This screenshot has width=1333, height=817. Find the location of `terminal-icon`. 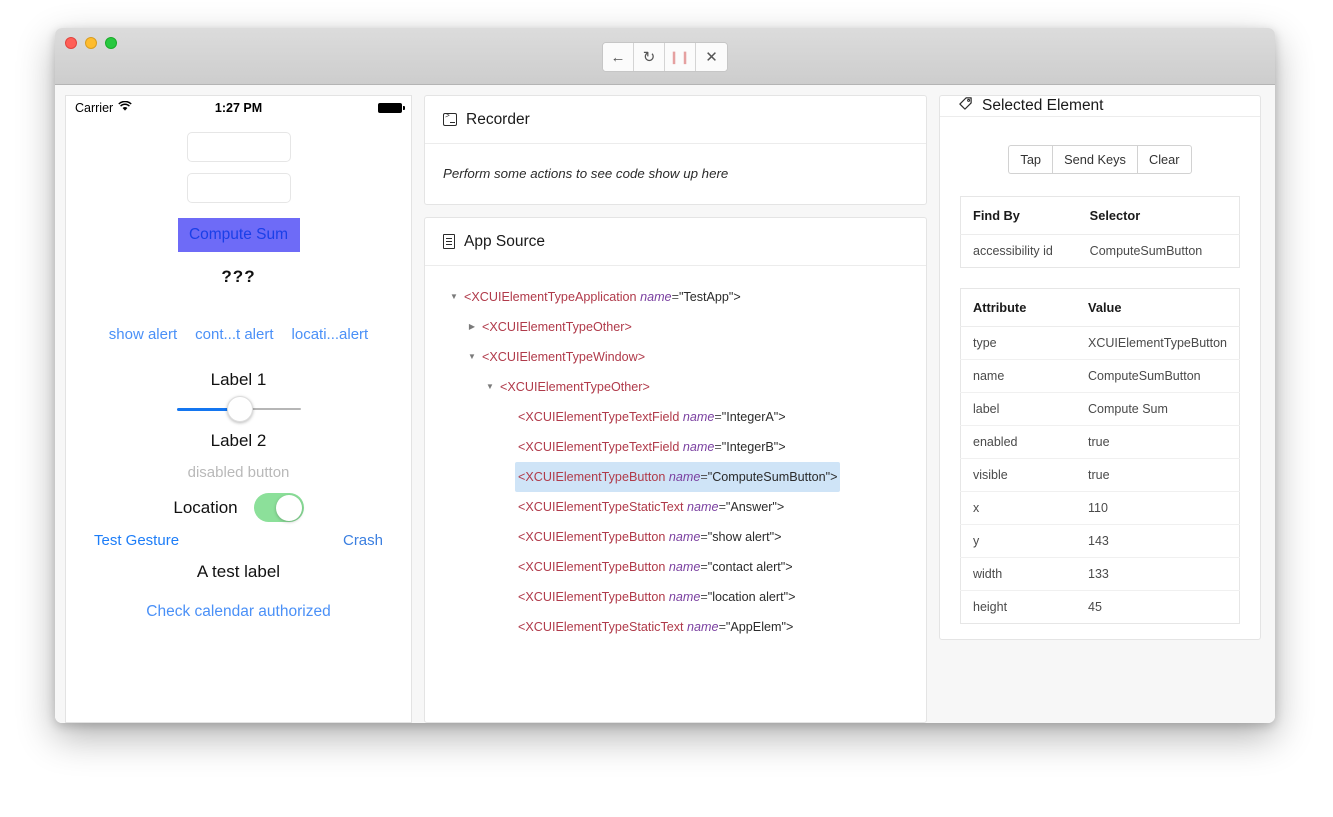

terminal-icon is located at coordinates (450, 119).